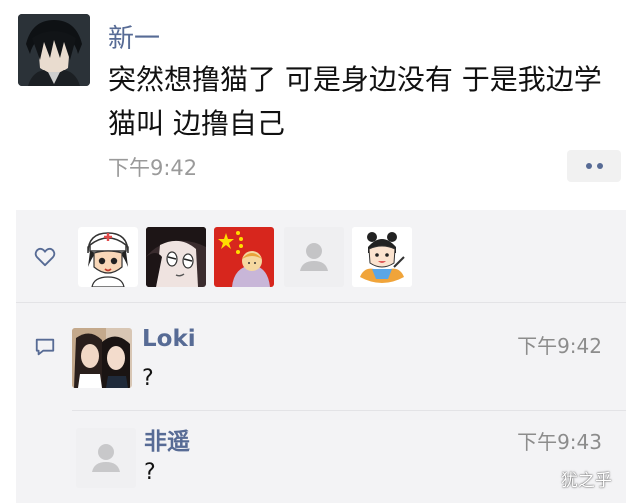 The height and width of the screenshot is (503, 642). I want to click on like-avatar-nurse, so click(108, 257).